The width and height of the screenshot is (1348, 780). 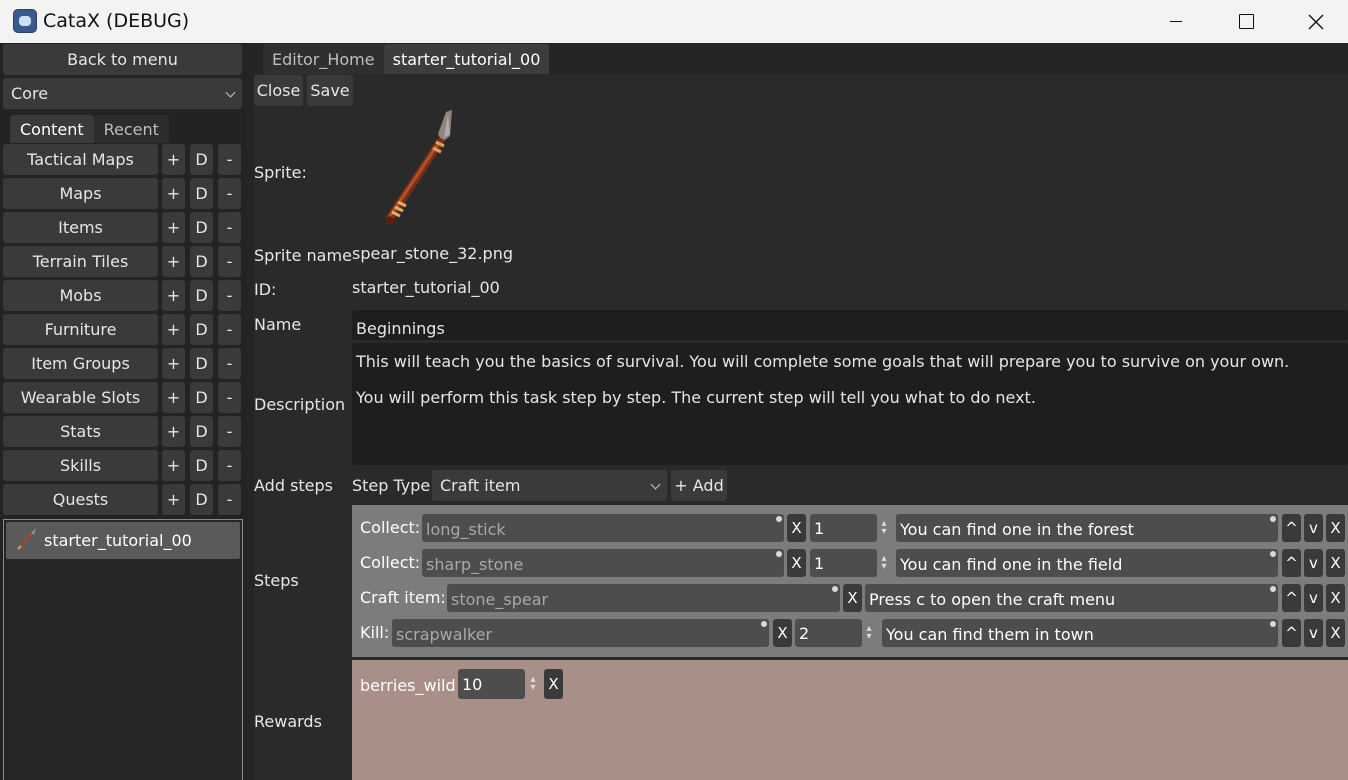 I want to click on step-hint-input: You can find one in the forest, so click(x=1087, y=528).